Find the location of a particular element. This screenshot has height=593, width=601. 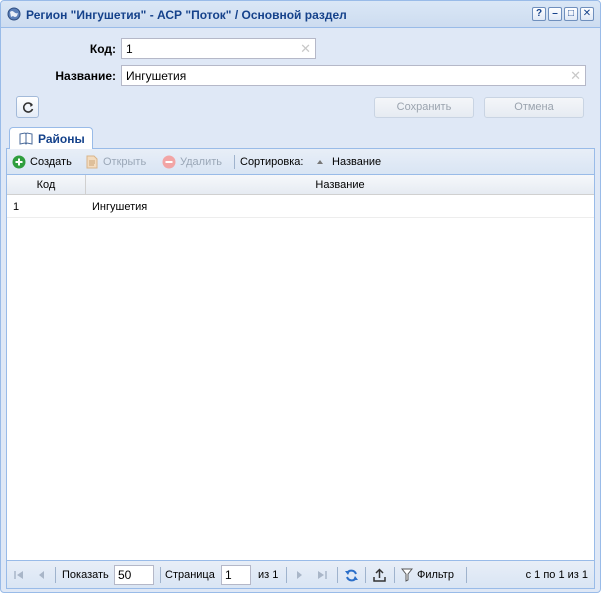

filter-icon is located at coordinates (407, 575).